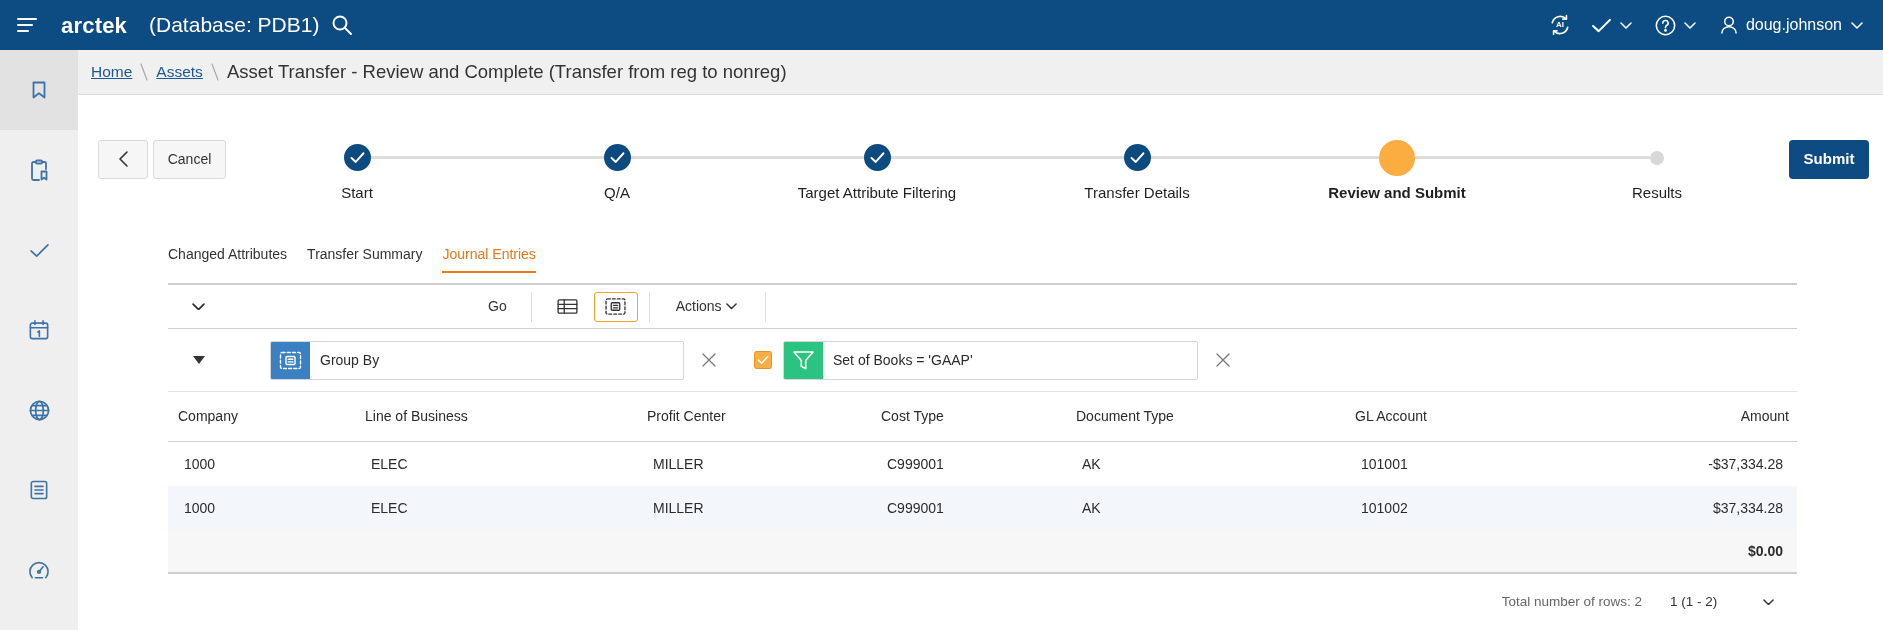 The width and height of the screenshot is (1883, 630). I want to click on collapse-toggle-button, so click(198, 306).